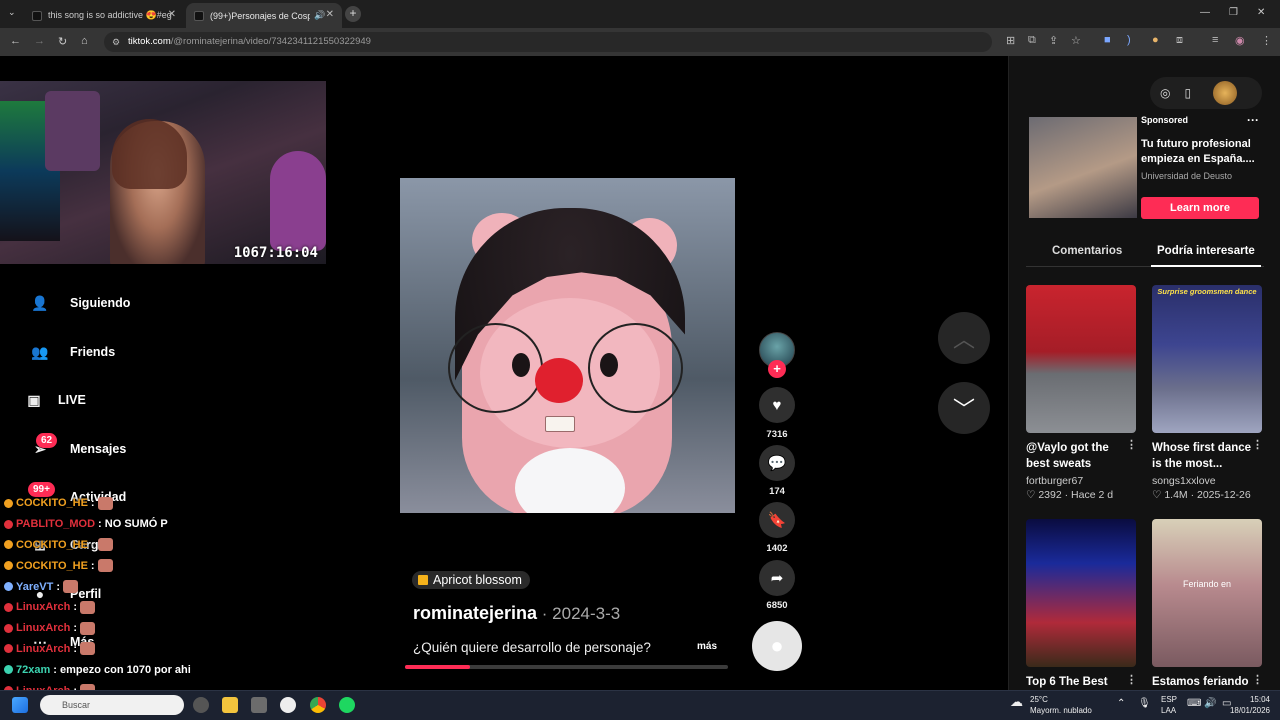 The width and height of the screenshot is (1280, 720). What do you see at coordinates (230, 705) in the screenshot?
I see `file-explorer-icon` at bounding box center [230, 705].